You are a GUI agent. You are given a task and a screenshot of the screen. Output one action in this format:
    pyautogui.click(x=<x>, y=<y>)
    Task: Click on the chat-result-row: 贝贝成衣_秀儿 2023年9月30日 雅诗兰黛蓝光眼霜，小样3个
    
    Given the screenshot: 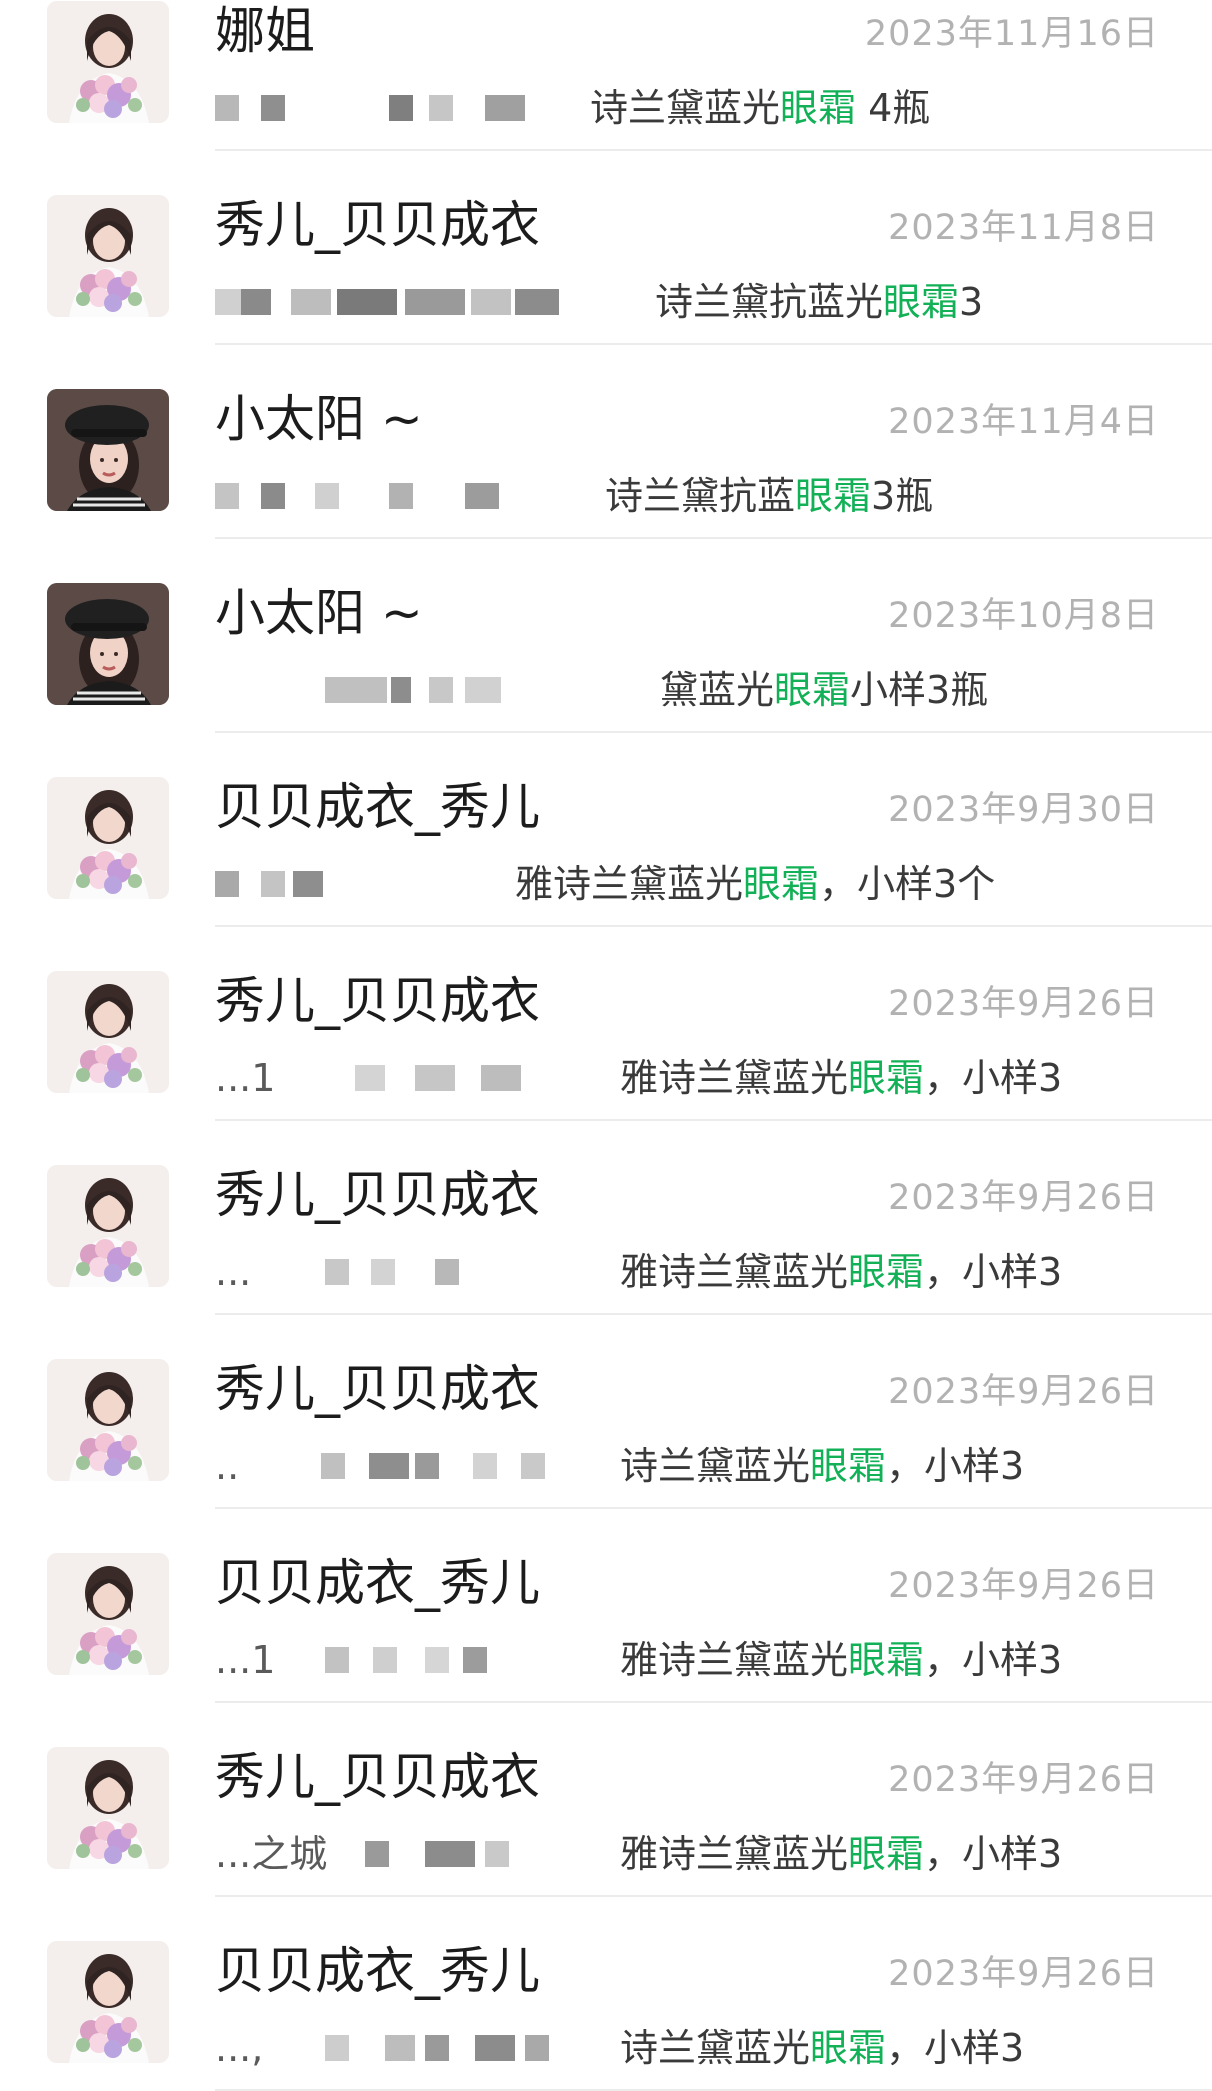 What is the action you would take?
    pyautogui.click(x=606, y=830)
    